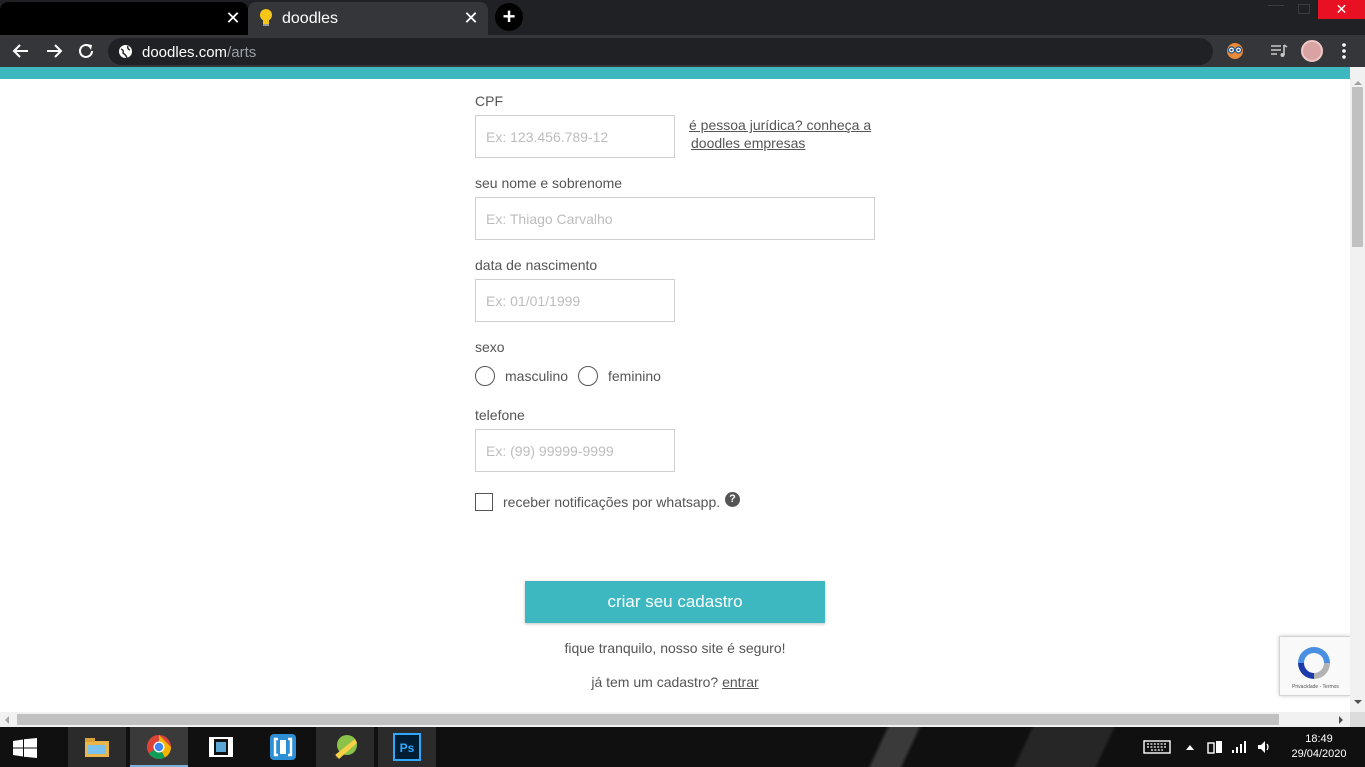  Describe the element at coordinates (575, 136) in the screenshot. I see `cpf-input` at that location.